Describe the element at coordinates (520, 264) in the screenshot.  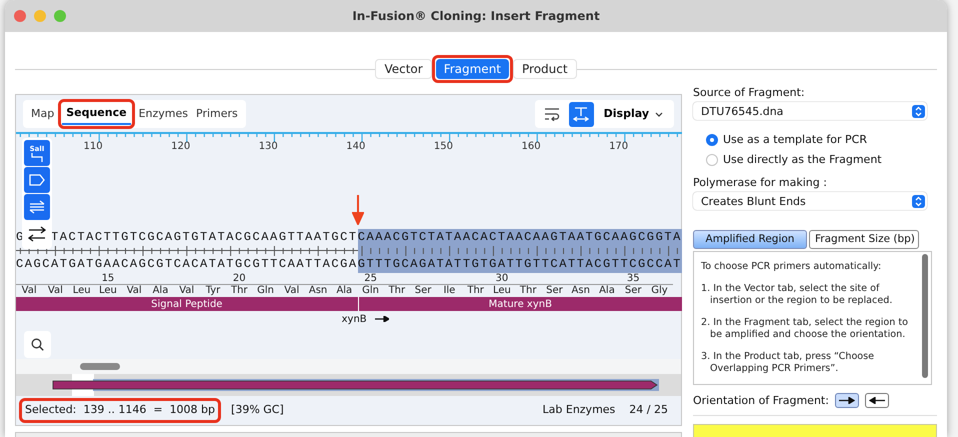
I see `selected-sequence: GTTTGCAGATATTGTGATTGTTCATTACGTTCGCCAT` at that location.